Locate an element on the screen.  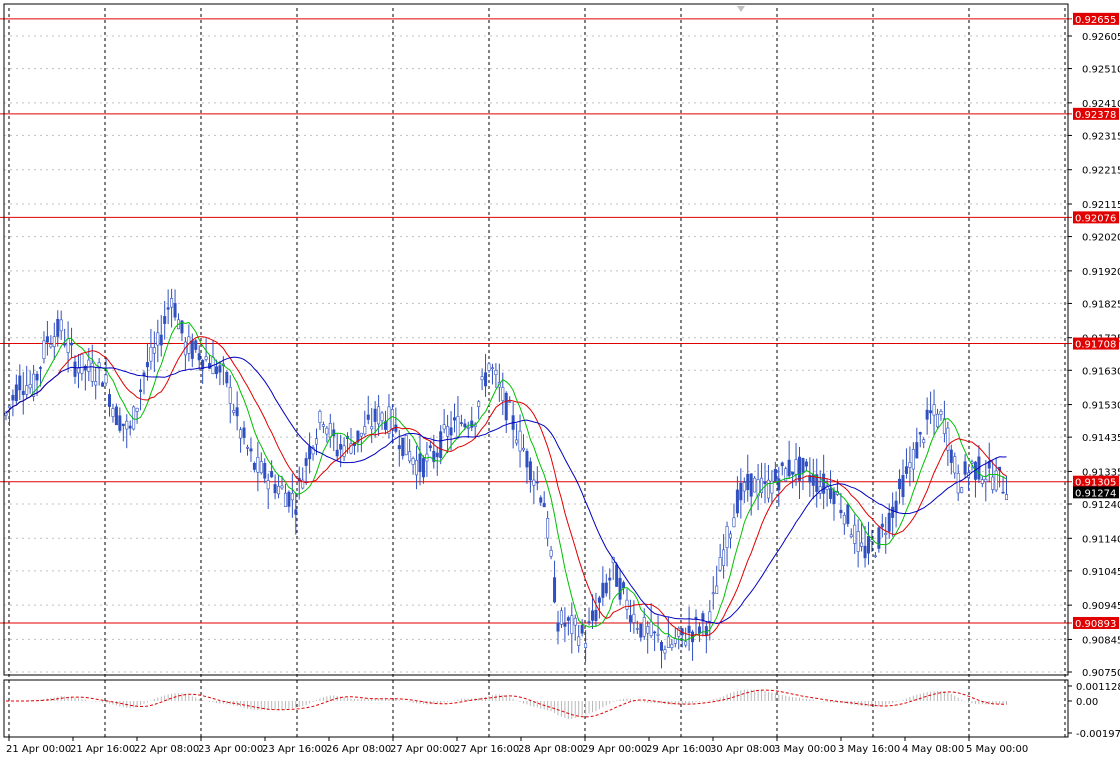
price-tick-label: 0.91045 is located at coordinates (1101, 572).